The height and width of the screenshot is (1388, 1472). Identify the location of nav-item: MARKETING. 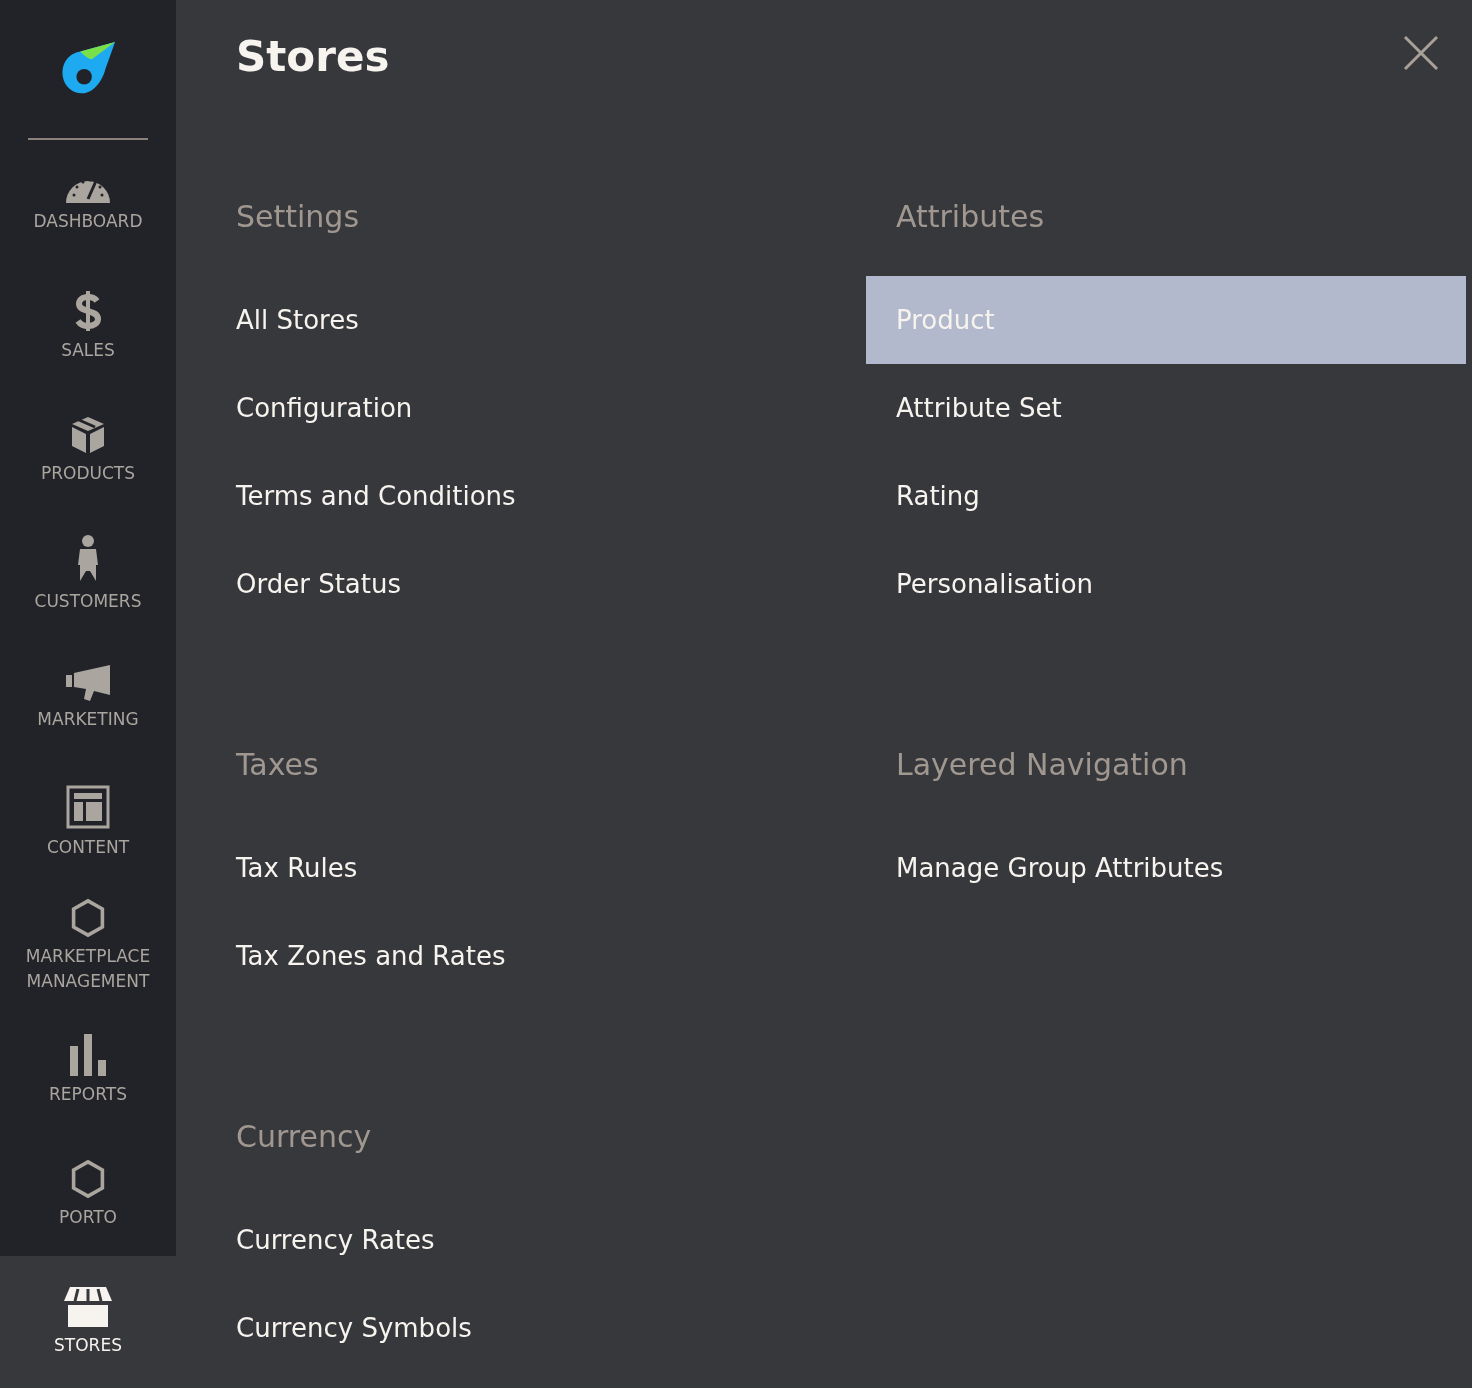
(88, 698).